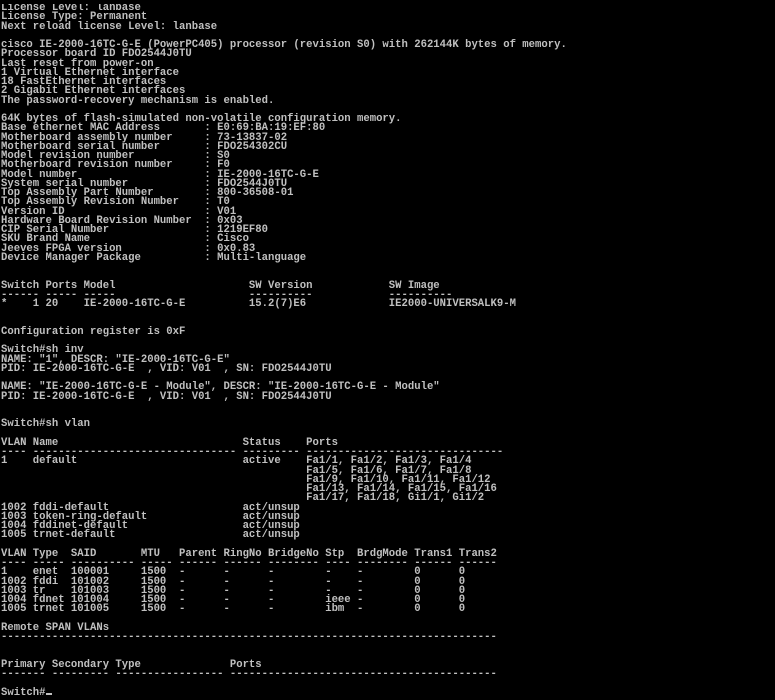 The width and height of the screenshot is (775, 700). What do you see at coordinates (154, 257) in the screenshot?
I see `terminal-line: Device Manager Package : Multi-language` at bounding box center [154, 257].